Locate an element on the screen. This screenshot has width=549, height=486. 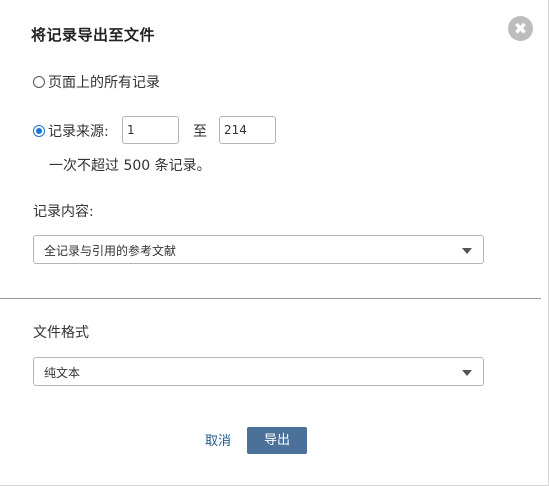
option-record-source-label: 记录来源: is located at coordinates (78, 132).